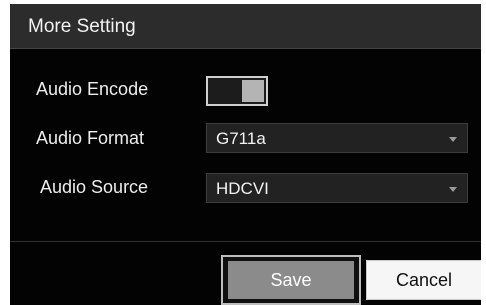  Describe the element at coordinates (242, 188) in the screenshot. I see `audio-source-value: HDCVI` at that location.